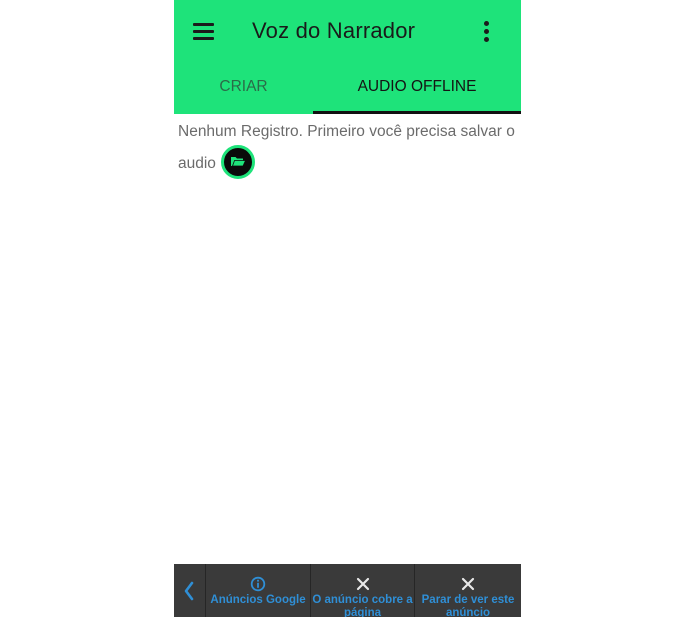 This screenshot has height=617, width=695. Describe the element at coordinates (417, 112) in the screenshot. I see `tab-selected-indicator` at that location.